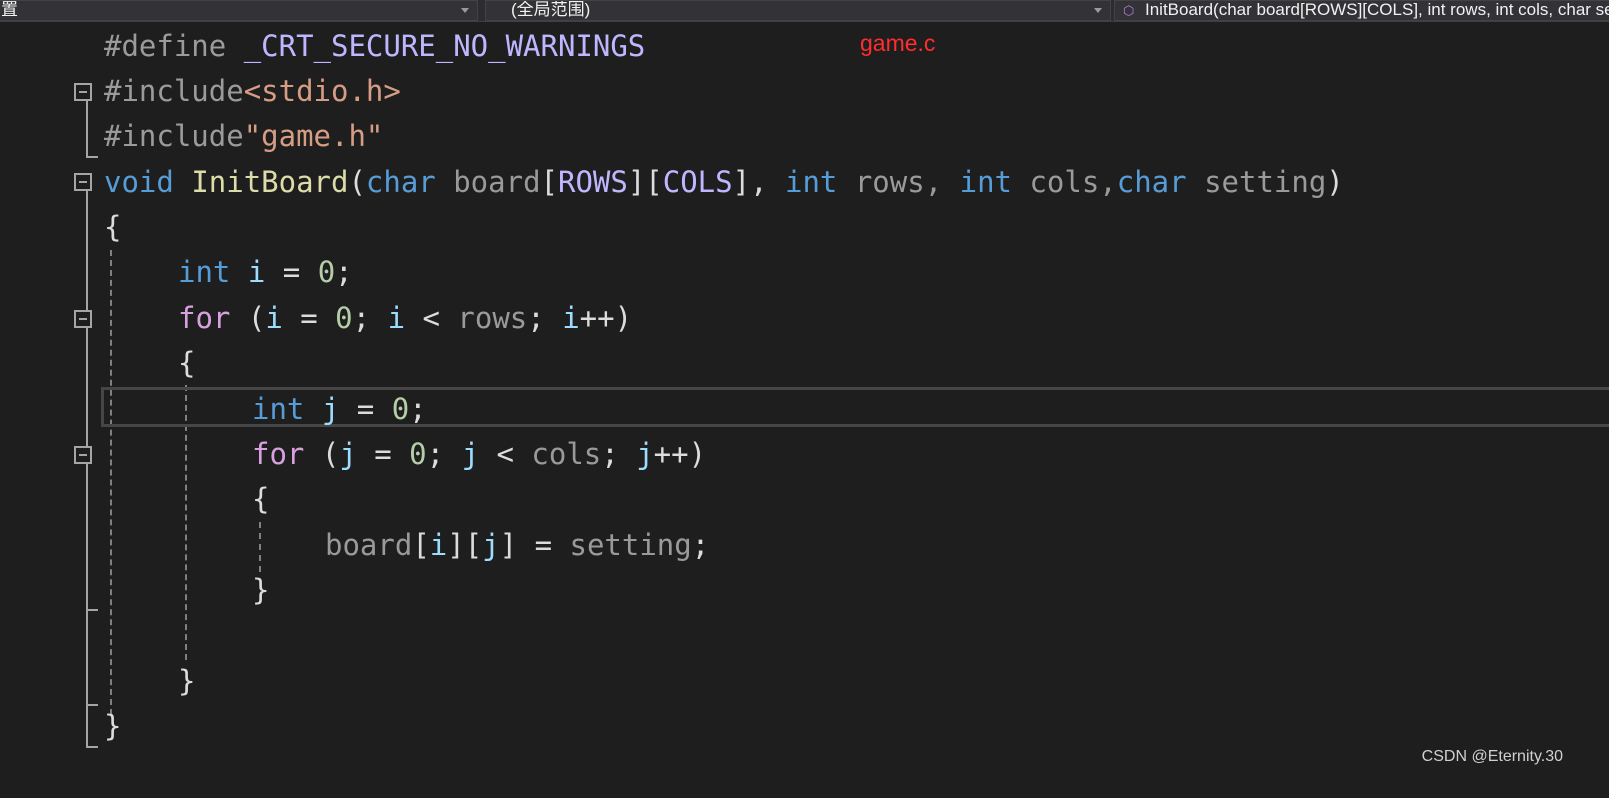 The width and height of the screenshot is (1609, 798). I want to click on method-icon: ⬡, so click(1129, 10).